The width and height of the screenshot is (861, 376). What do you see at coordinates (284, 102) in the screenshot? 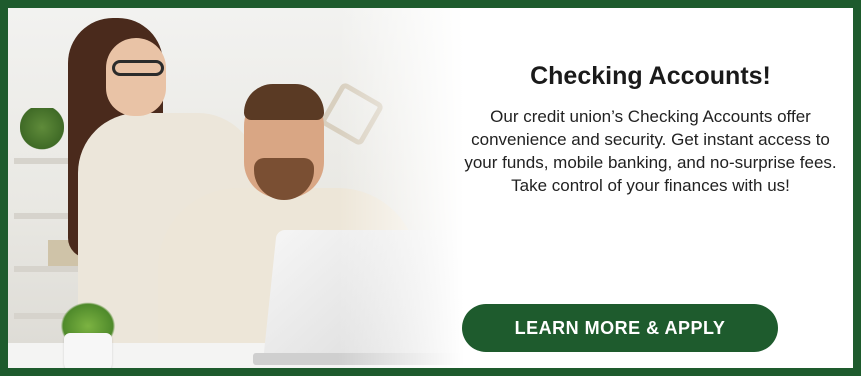
I see `man-hair` at bounding box center [284, 102].